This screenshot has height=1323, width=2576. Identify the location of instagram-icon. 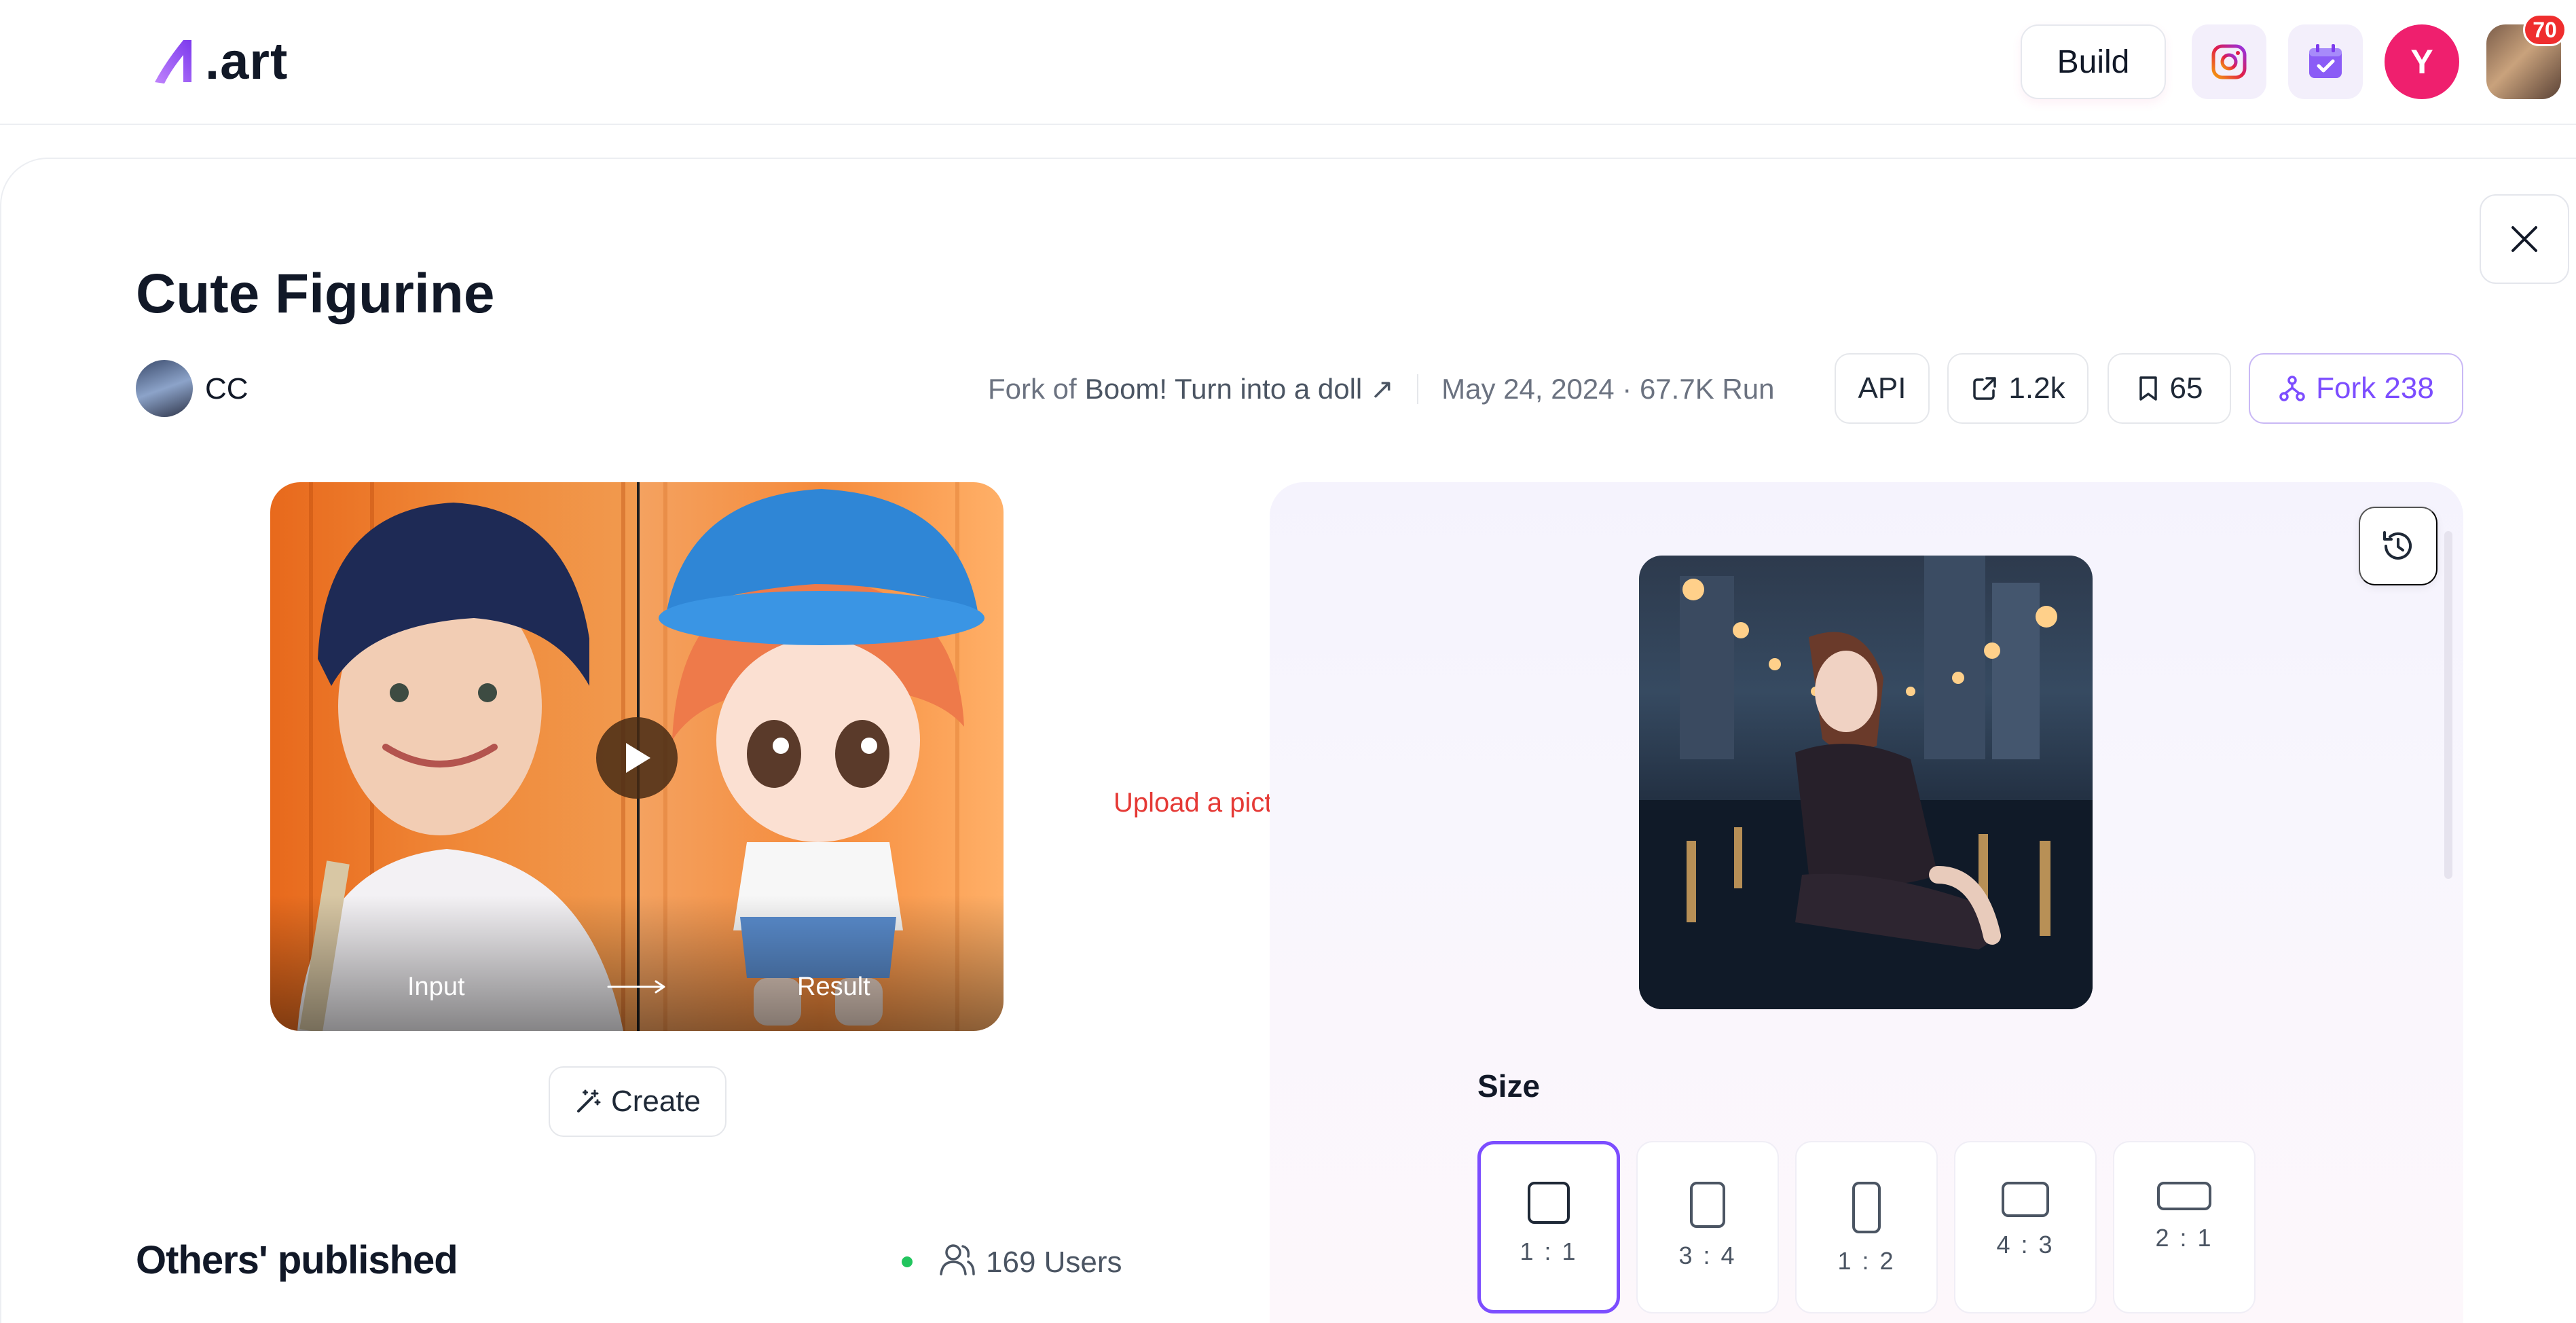
(2229, 61).